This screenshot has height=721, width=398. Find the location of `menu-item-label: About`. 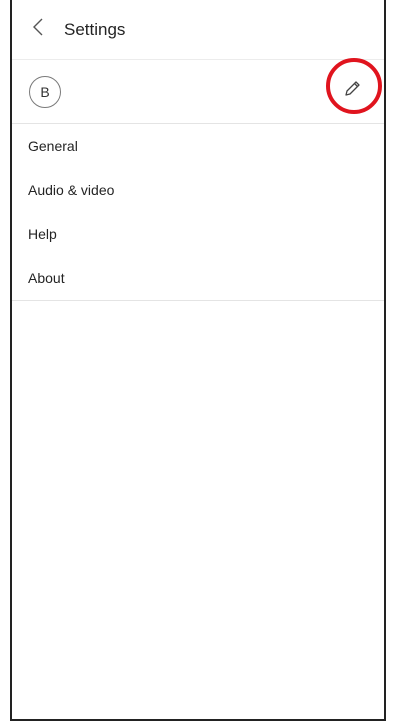

menu-item-label: About is located at coordinates (46, 278).